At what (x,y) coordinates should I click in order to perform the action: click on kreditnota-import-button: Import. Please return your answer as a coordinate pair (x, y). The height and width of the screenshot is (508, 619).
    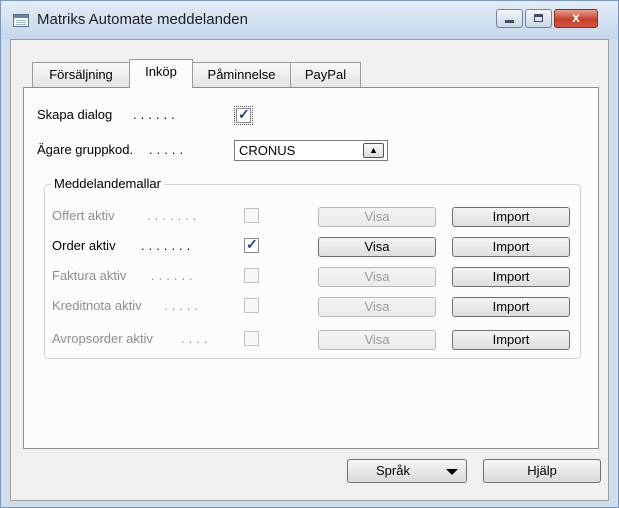
    Looking at the image, I should click on (511, 307).